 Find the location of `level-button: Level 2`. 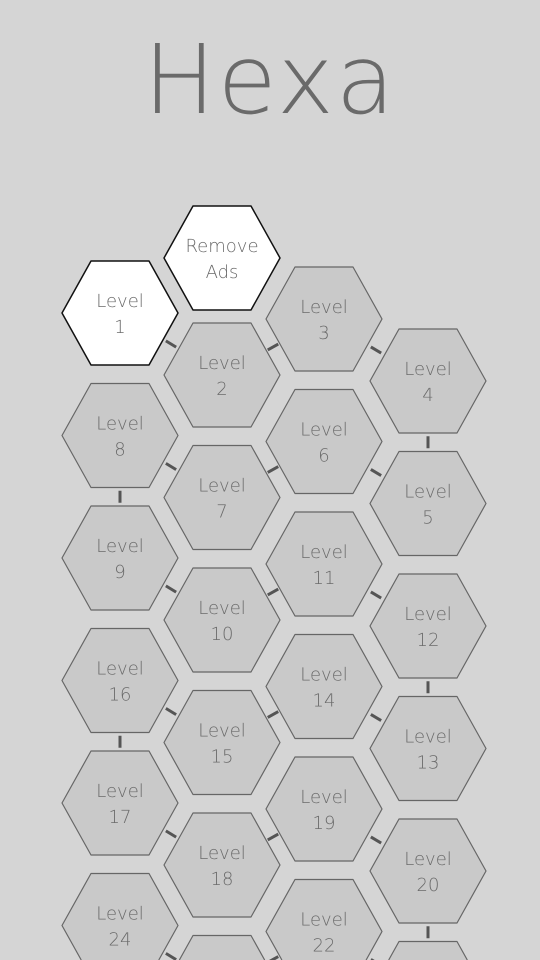

level-button: Level 2 is located at coordinates (222, 375).